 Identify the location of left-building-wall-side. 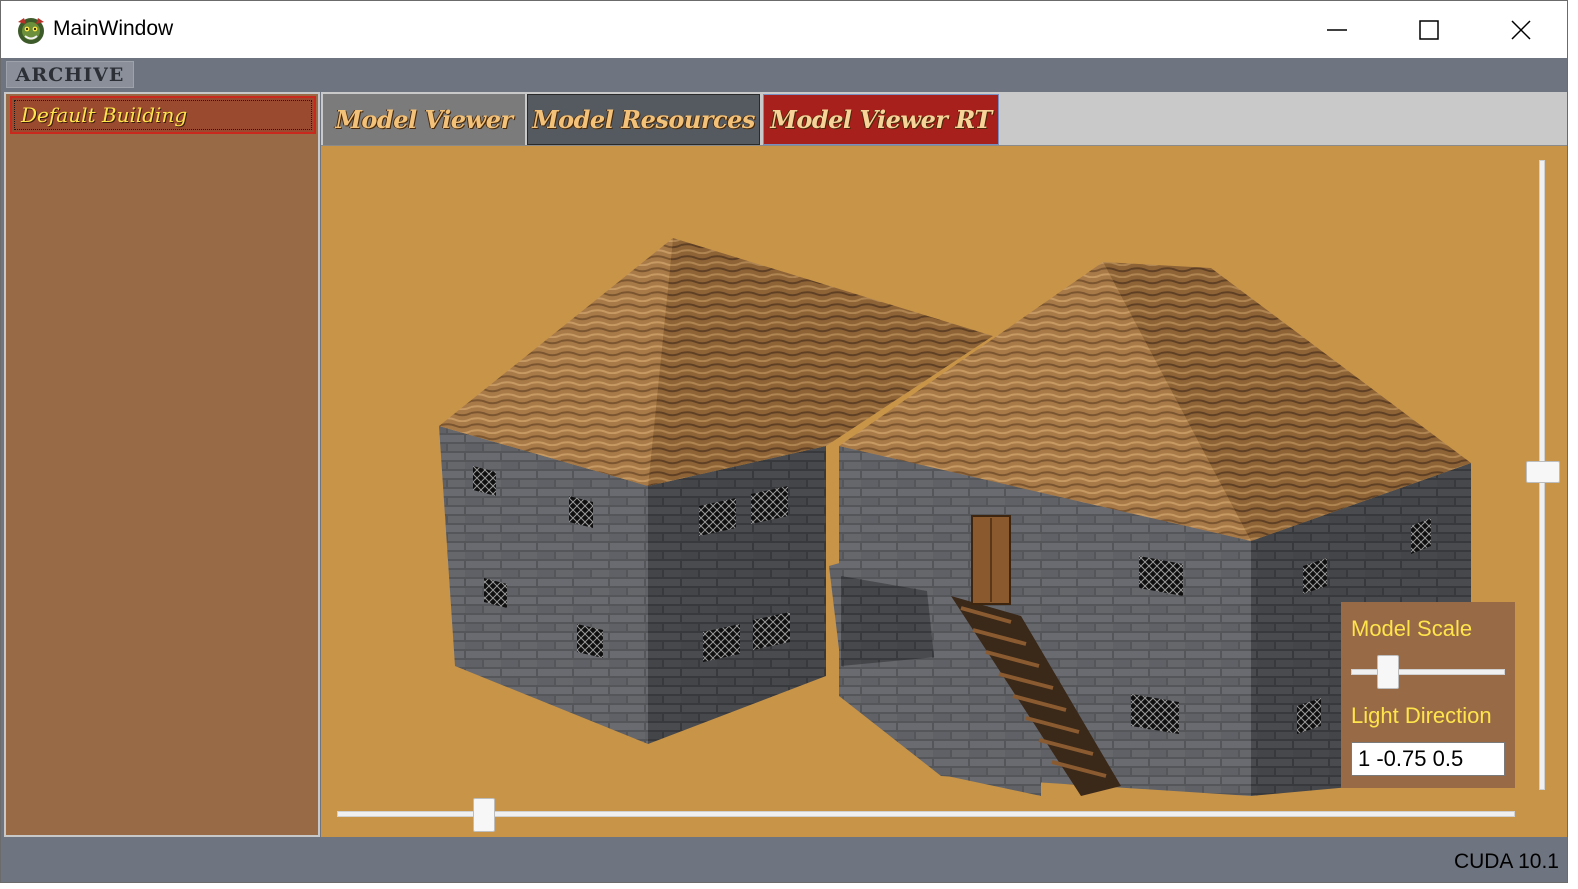
(737, 595).